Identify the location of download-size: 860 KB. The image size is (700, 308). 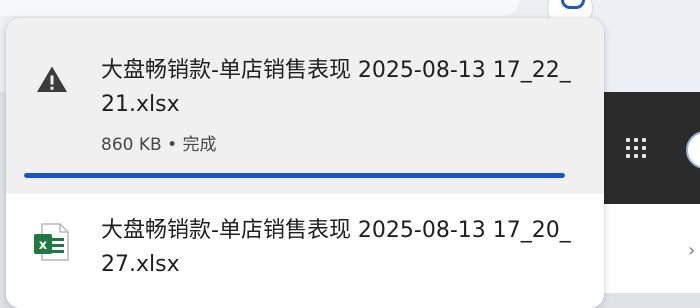
(131, 145).